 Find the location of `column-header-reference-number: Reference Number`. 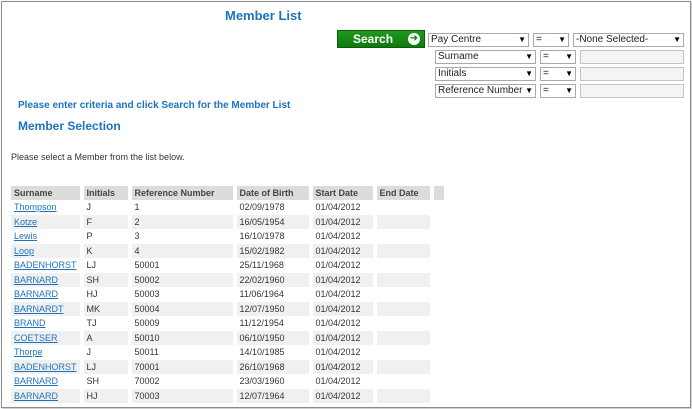

column-header-reference-number: Reference Number is located at coordinates (184, 193).